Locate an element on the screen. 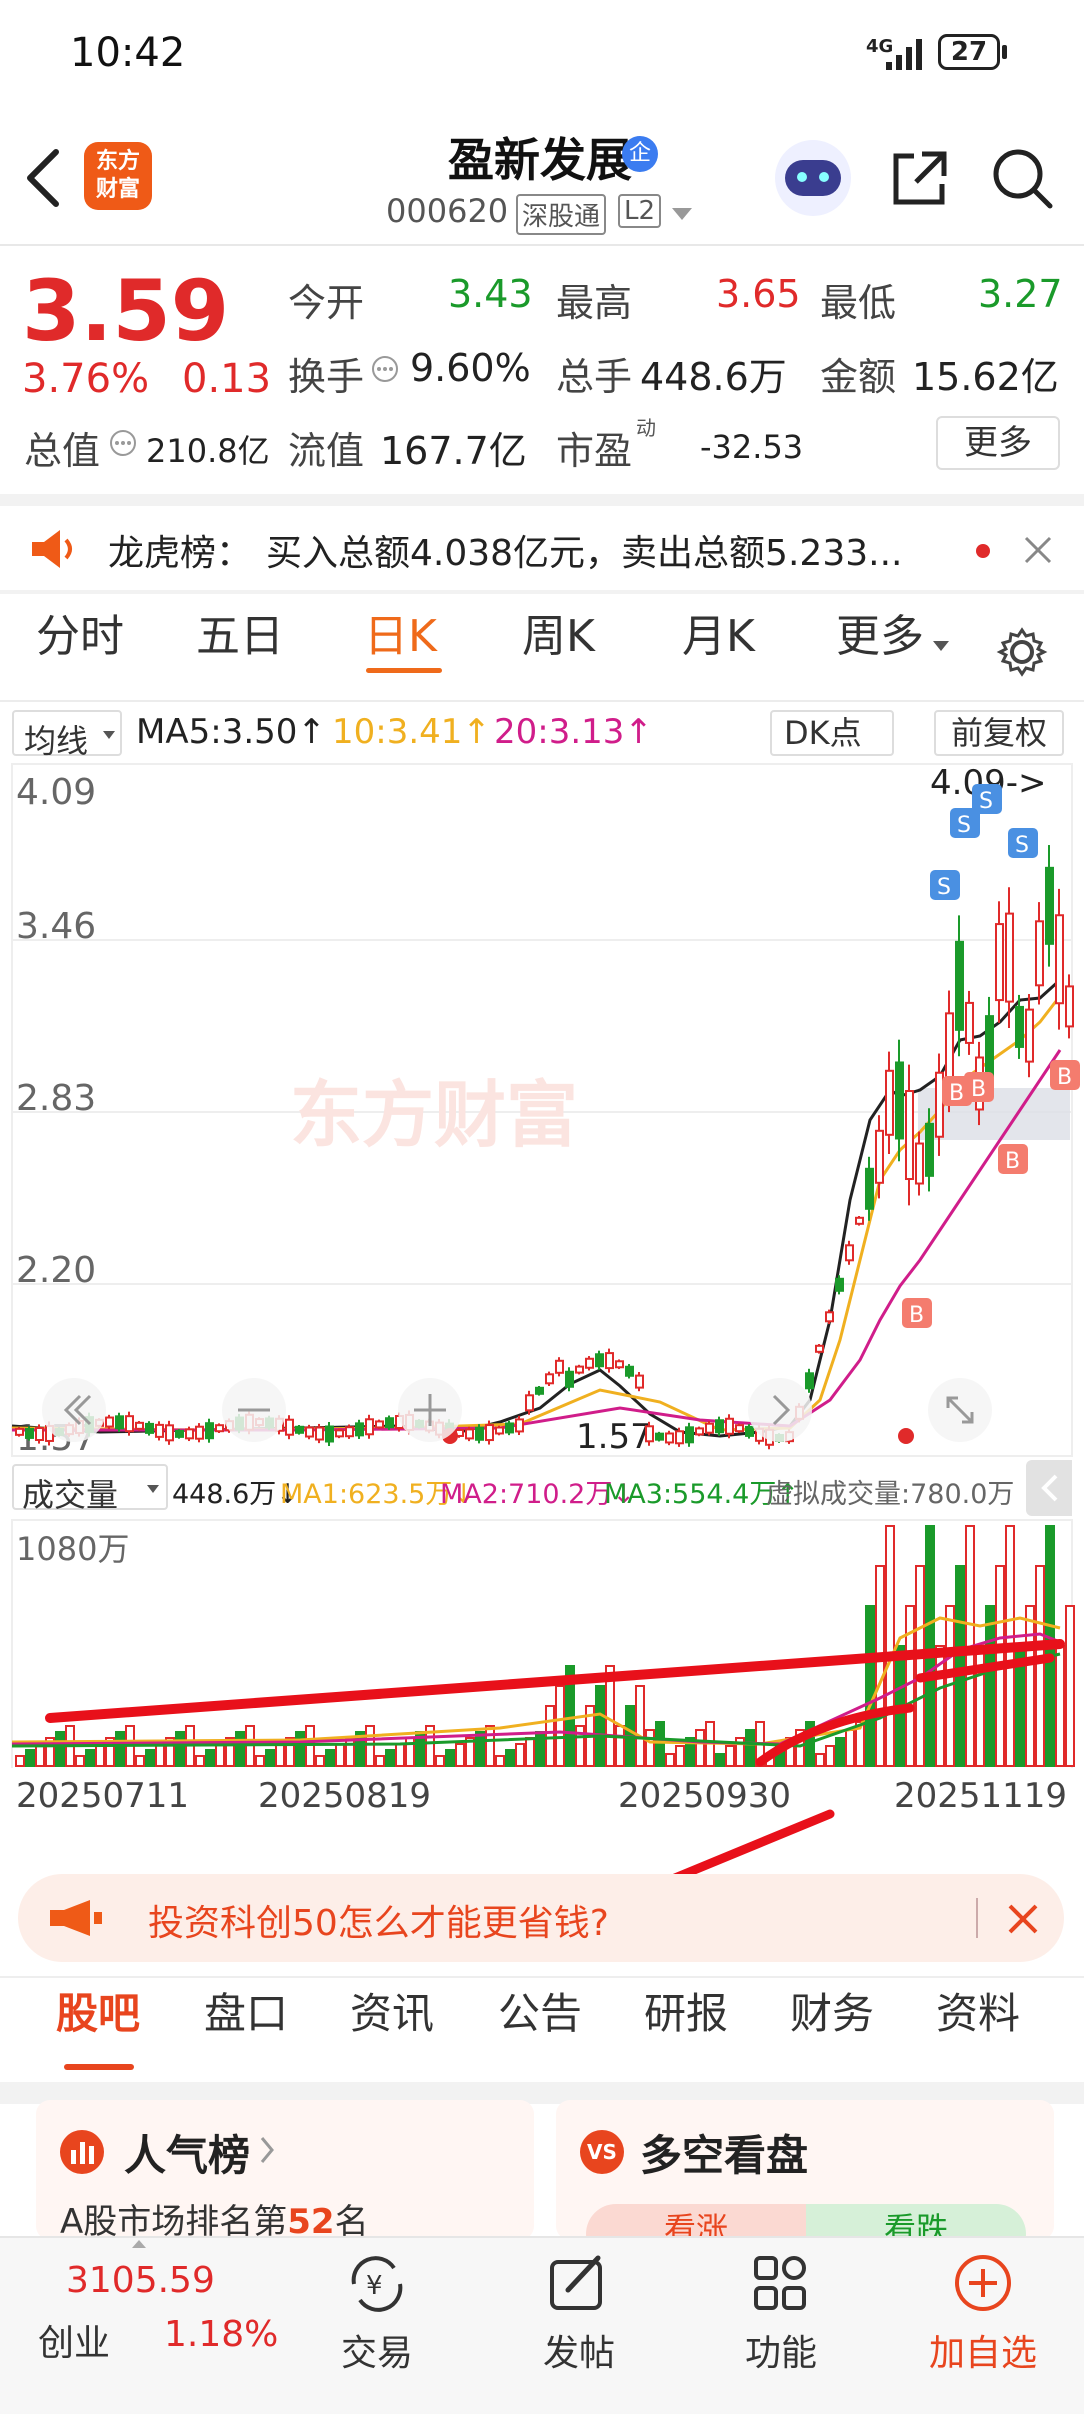 The width and height of the screenshot is (1084, 2414). tab-more: 更多 is located at coordinates (880, 632).